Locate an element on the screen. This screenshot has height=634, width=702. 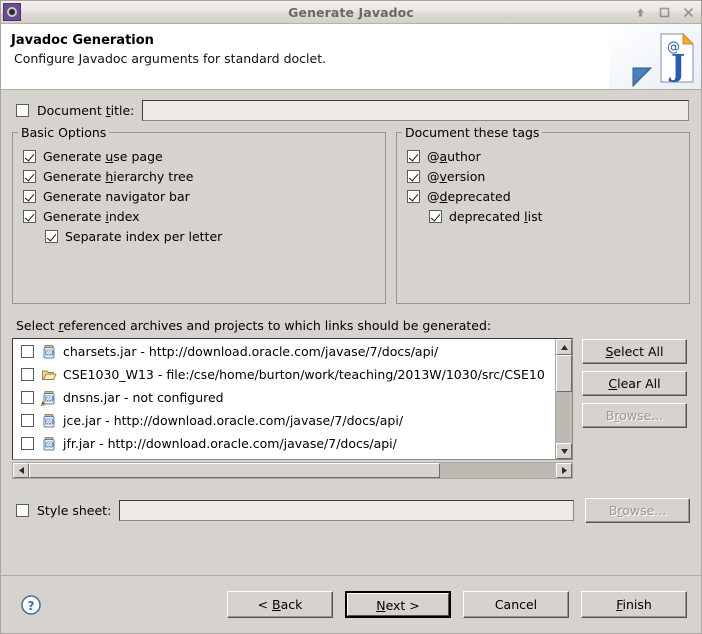
generate-use-page-checkbox is located at coordinates (29, 156).